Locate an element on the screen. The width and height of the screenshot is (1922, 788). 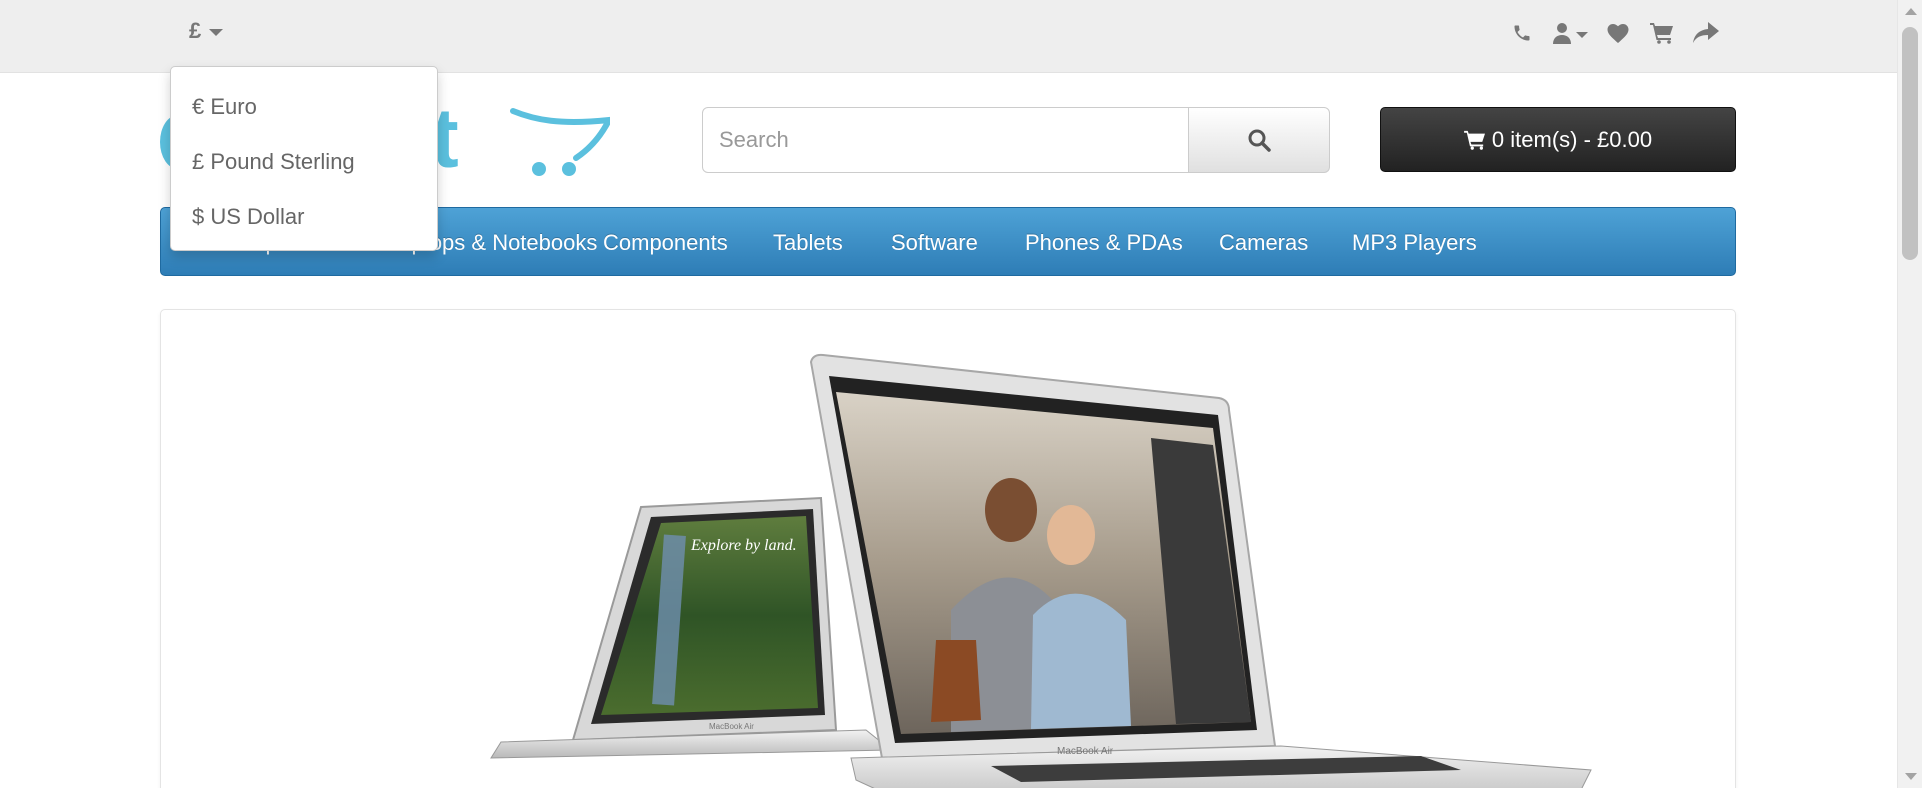
search-bar is located at coordinates (1016, 140).